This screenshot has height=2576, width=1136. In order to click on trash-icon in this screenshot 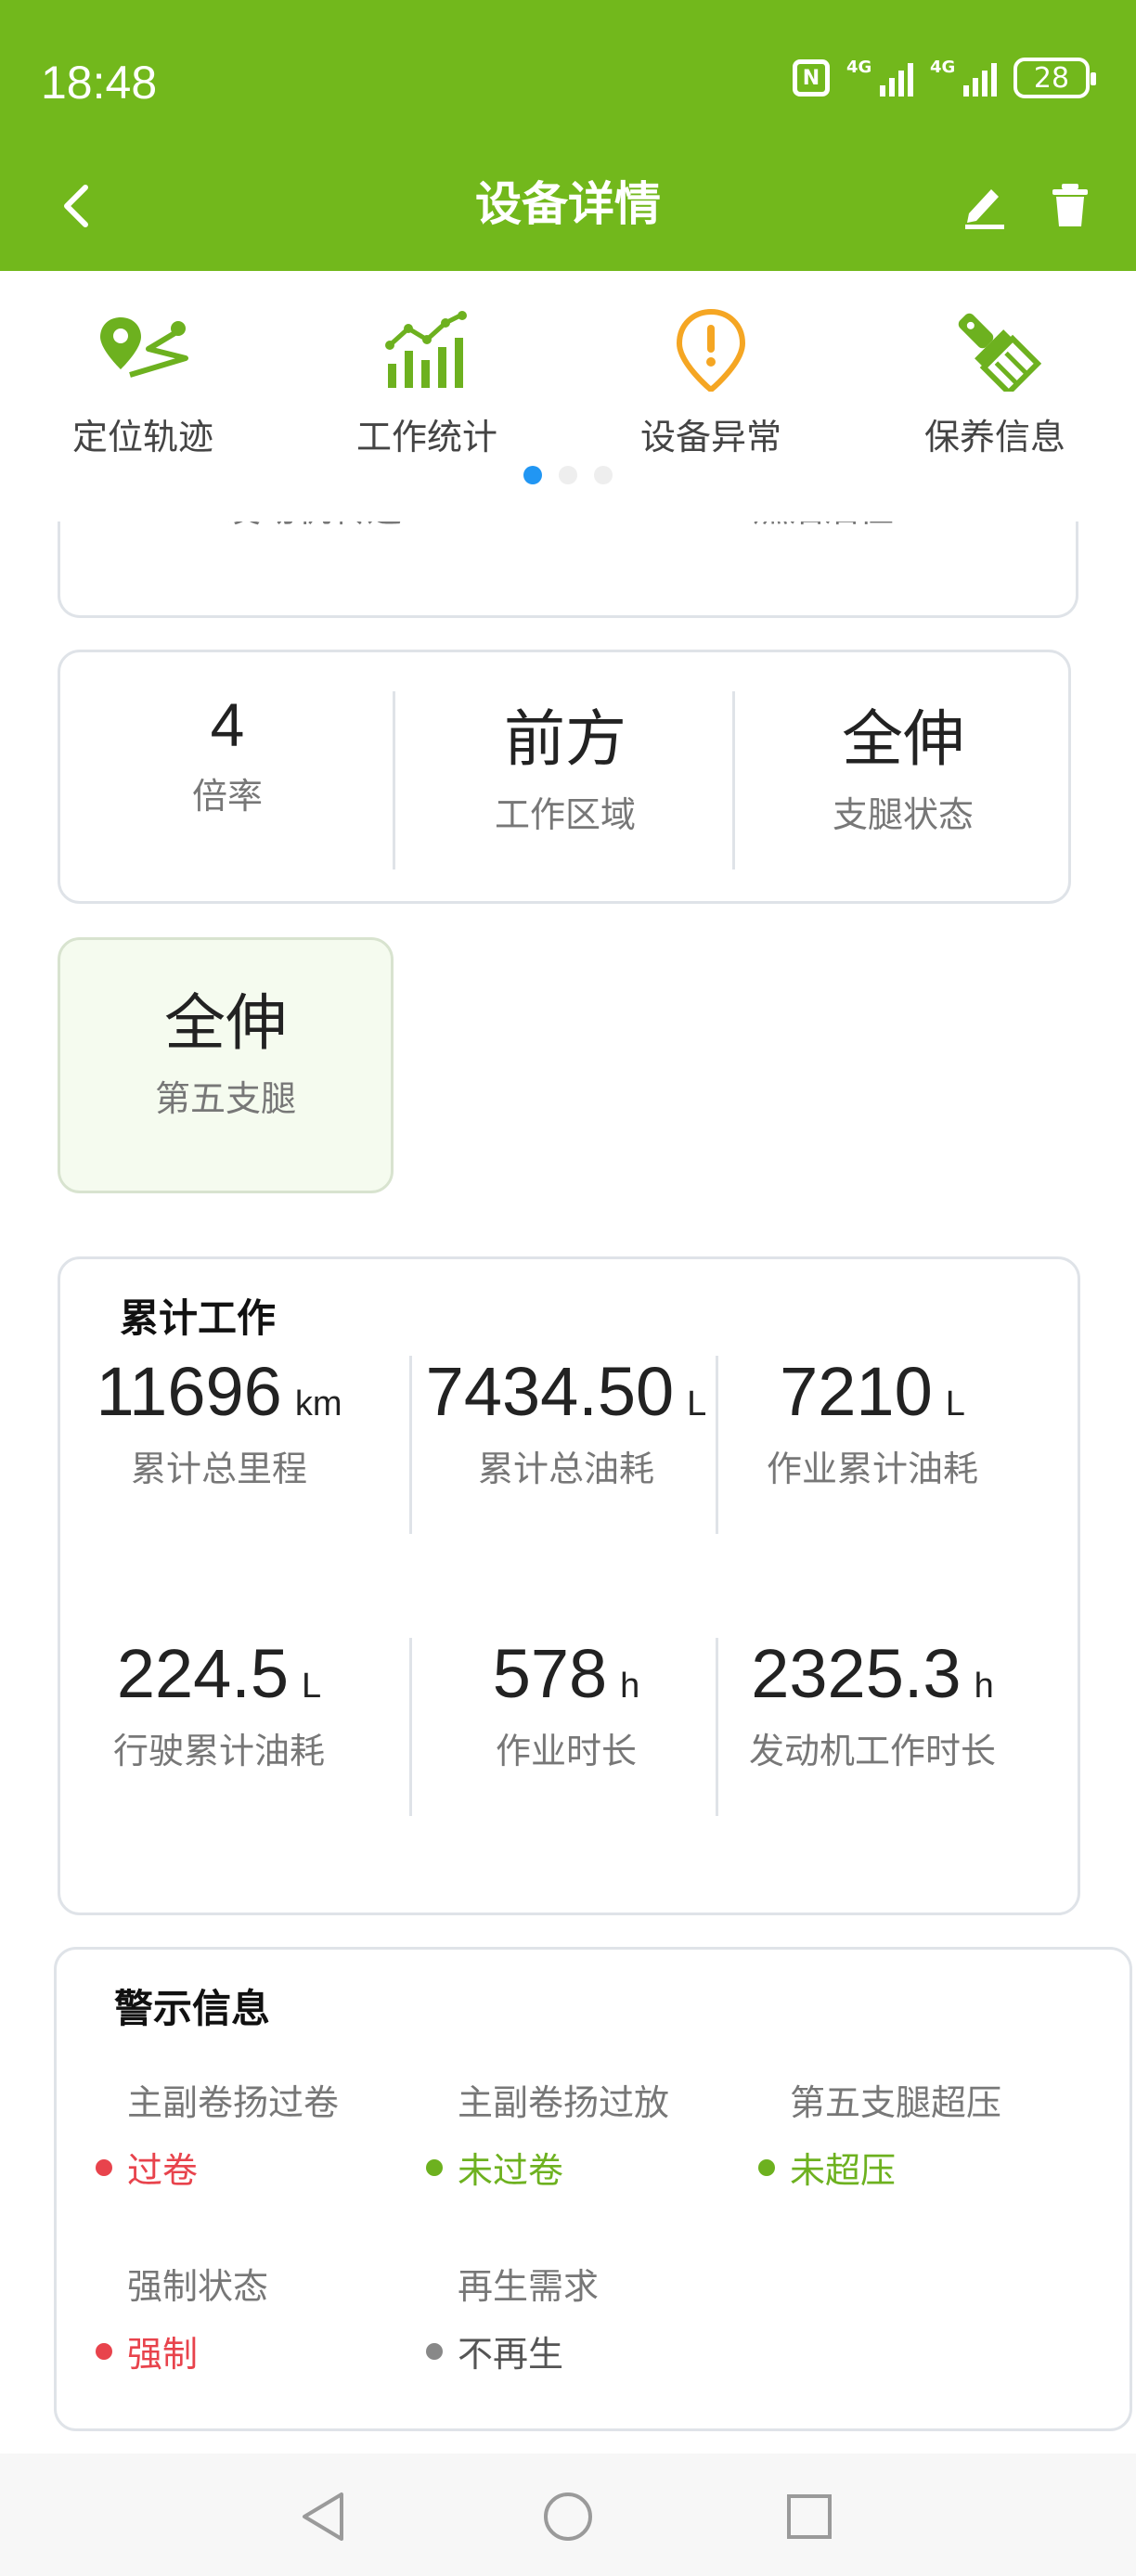, I will do `click(1070, 205)`.